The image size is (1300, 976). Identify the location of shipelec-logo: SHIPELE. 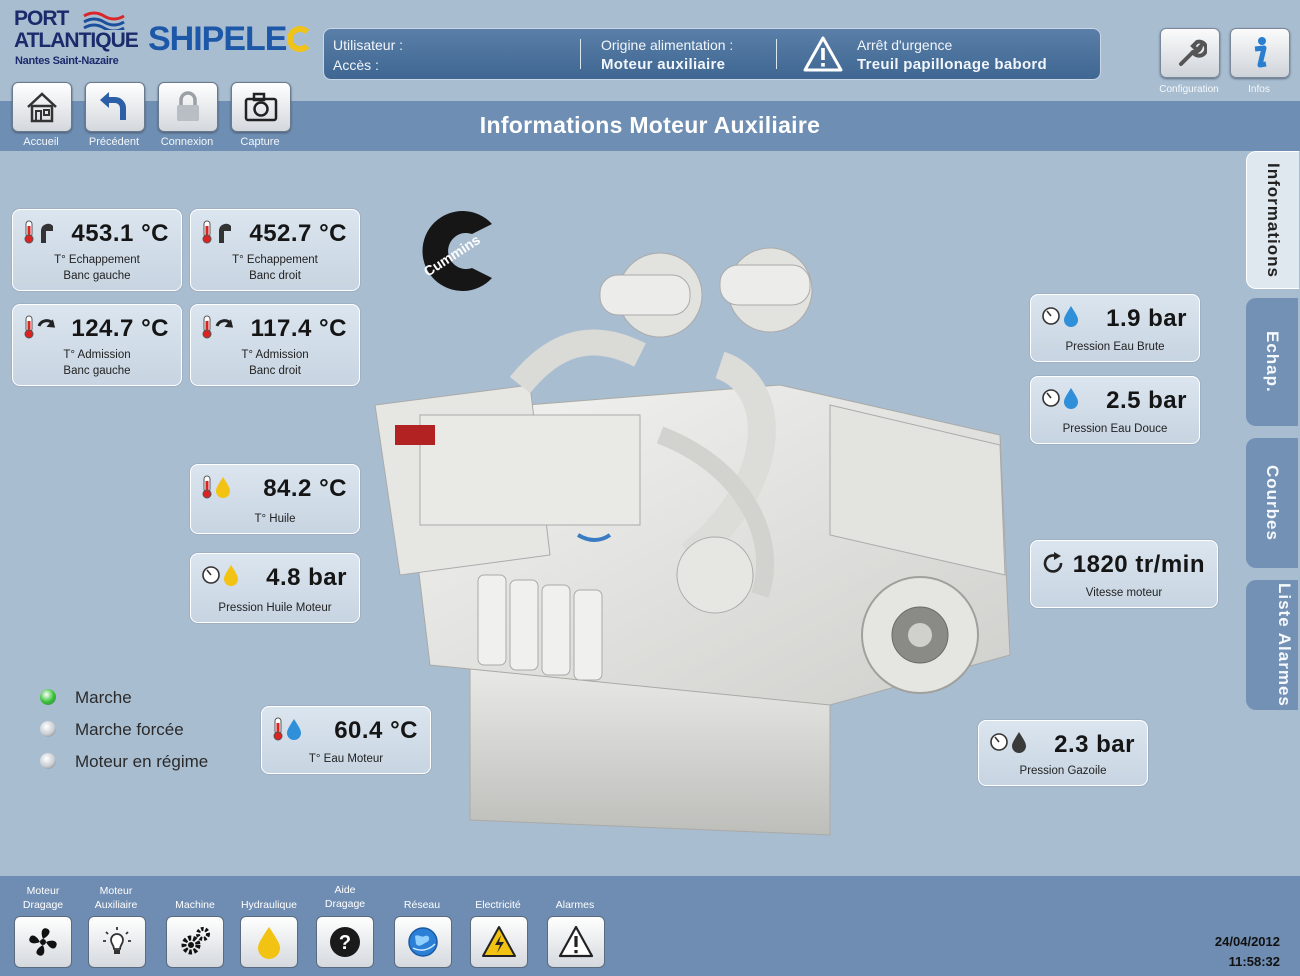
(231, 39).